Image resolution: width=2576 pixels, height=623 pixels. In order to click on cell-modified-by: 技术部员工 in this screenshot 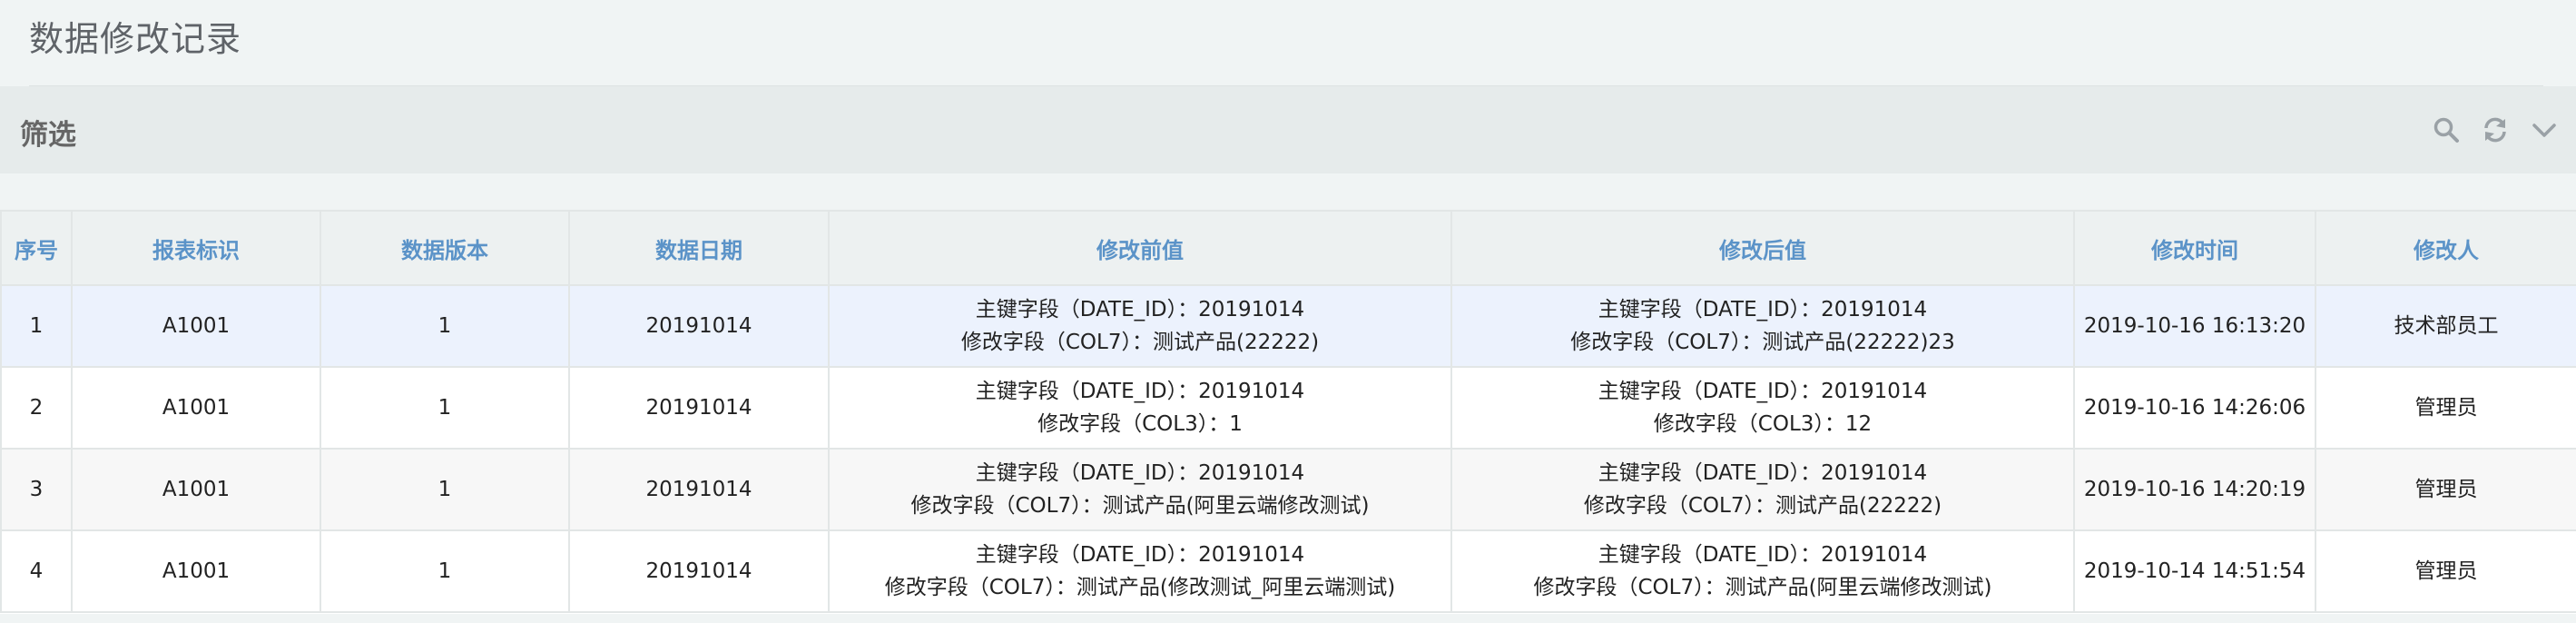, I will do `click(2445, 326)`.